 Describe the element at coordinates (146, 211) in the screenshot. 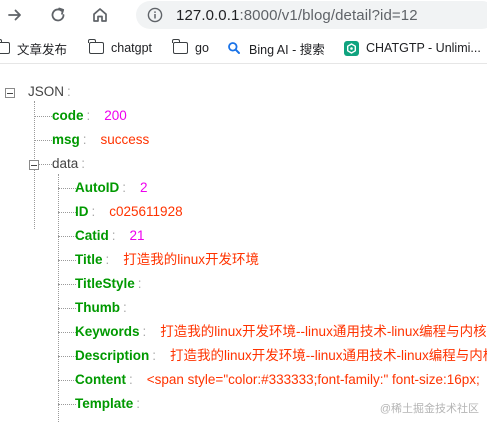

I see `json-value: c025611928` at that location.